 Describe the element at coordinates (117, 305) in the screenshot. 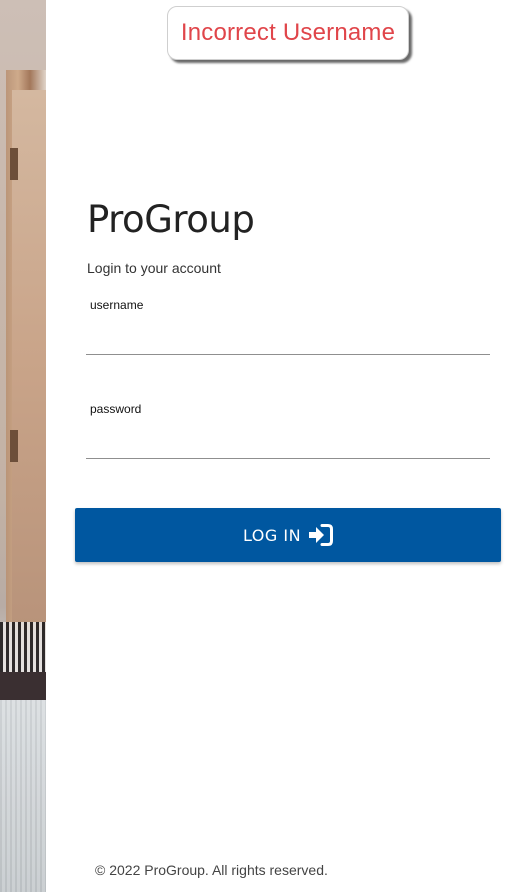

I see `username-label: username` at that location.